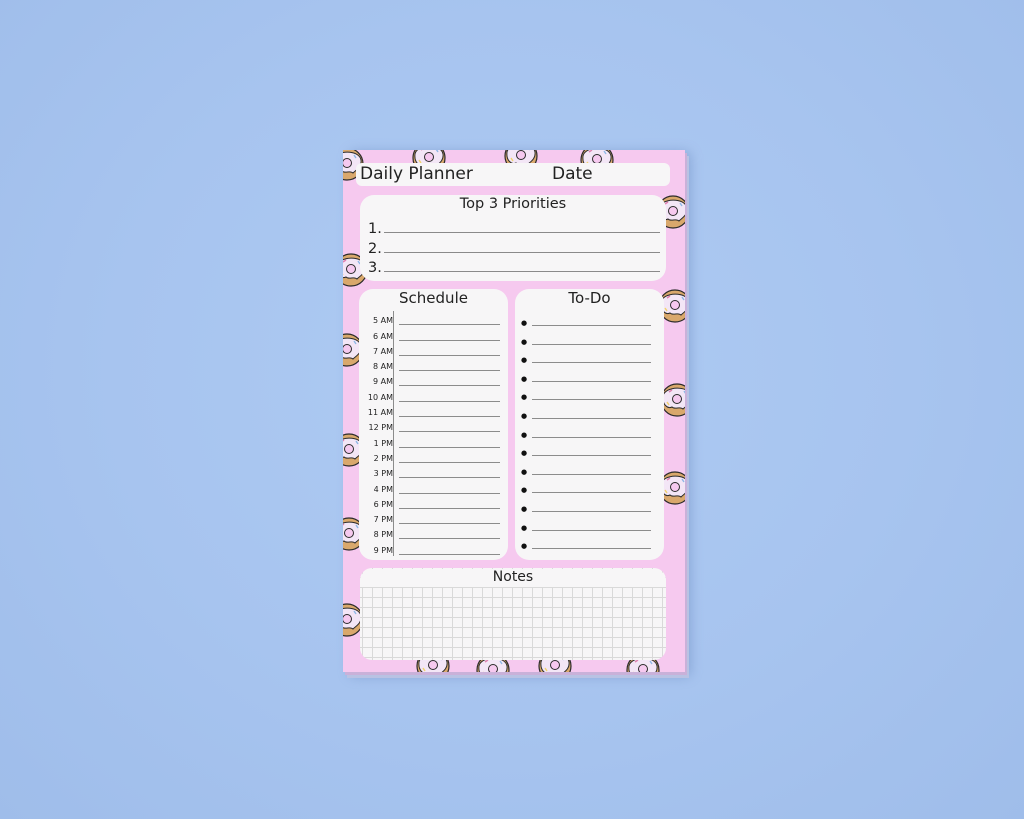  Describe the element at coordinates (433, 486) in the screenshot. I see `schedule-row: 4 PM` at that location.